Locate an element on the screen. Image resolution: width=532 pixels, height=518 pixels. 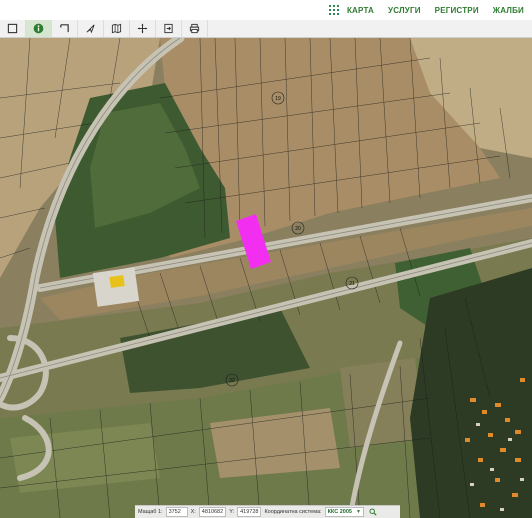
map-book-icon is located at coordinates (116, 28).